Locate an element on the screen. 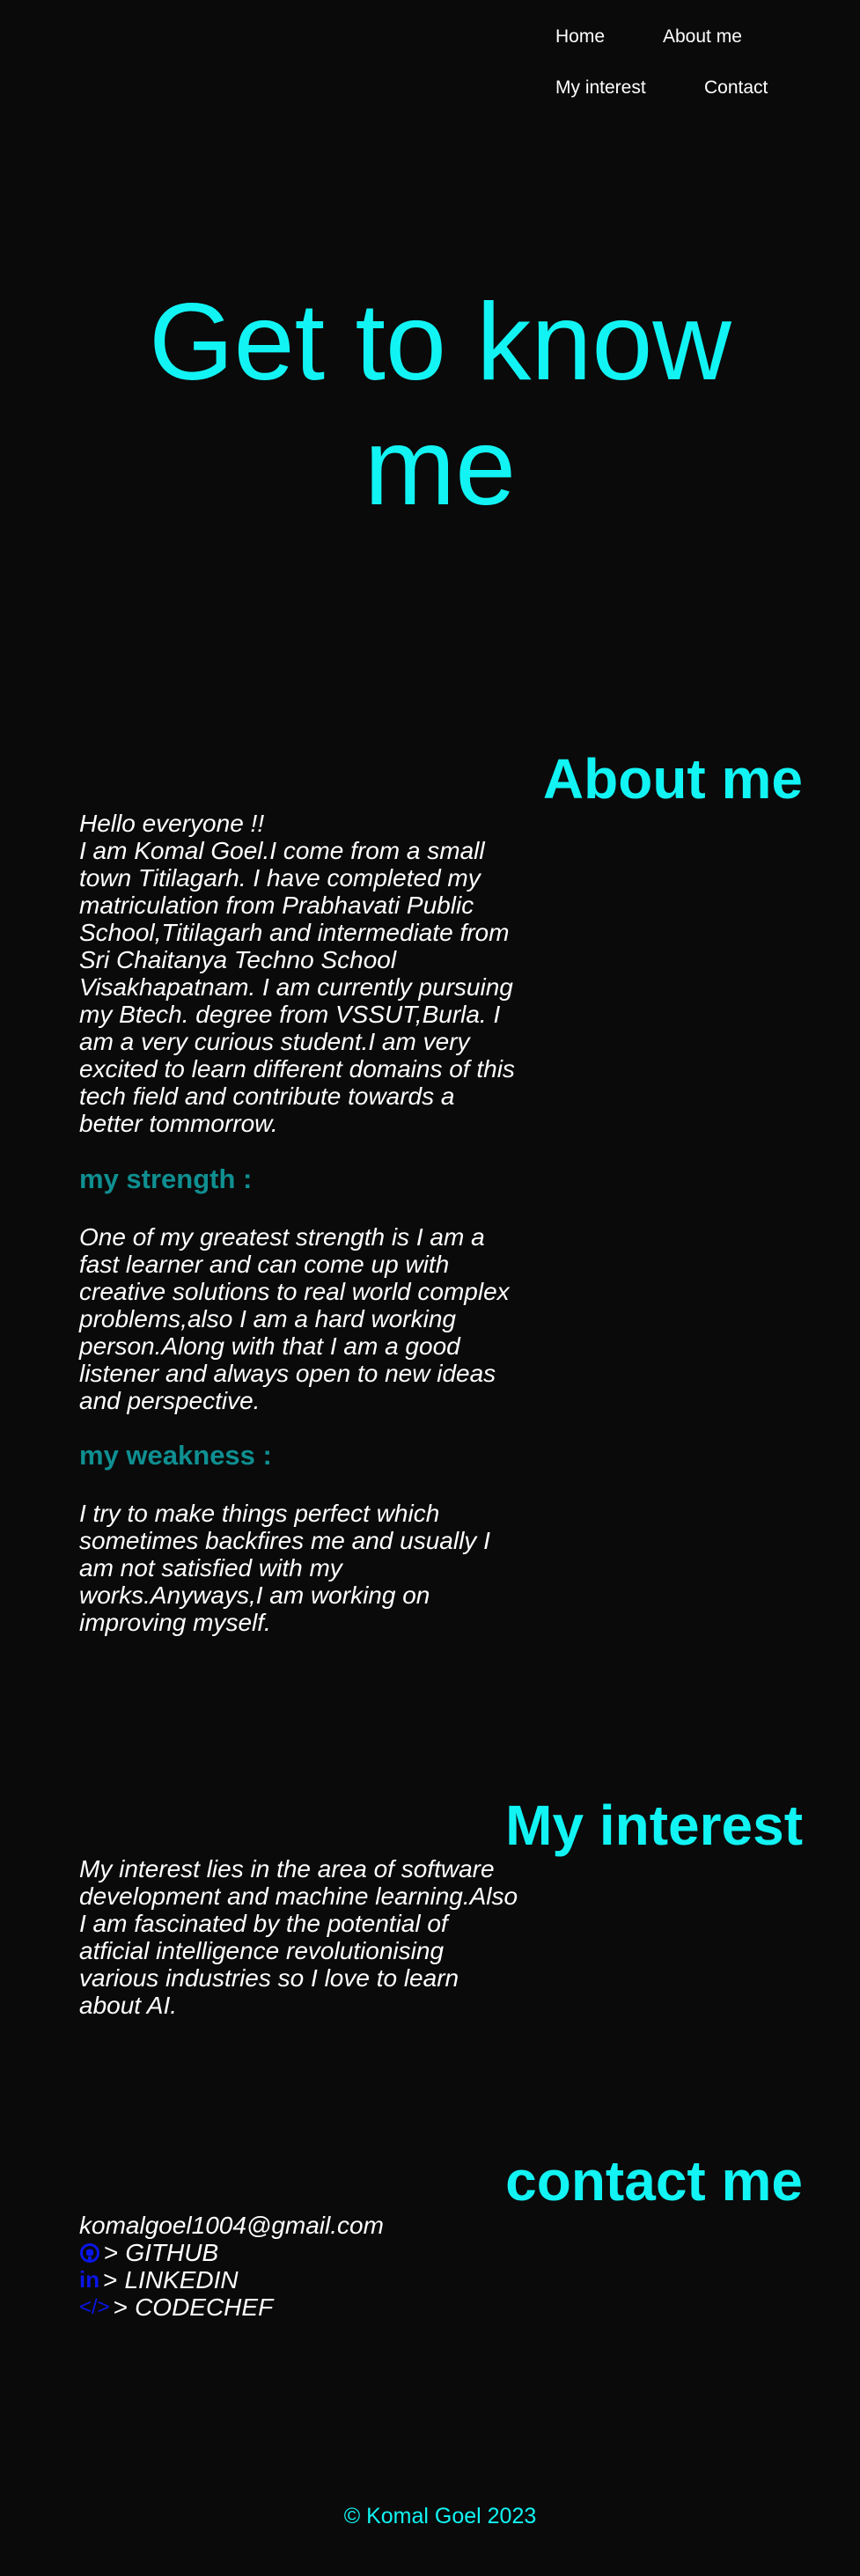 Image resolution: width=860 pixels, height=2576 pixels. nav-contact-link: Contact is located at coordinates (736, 88).